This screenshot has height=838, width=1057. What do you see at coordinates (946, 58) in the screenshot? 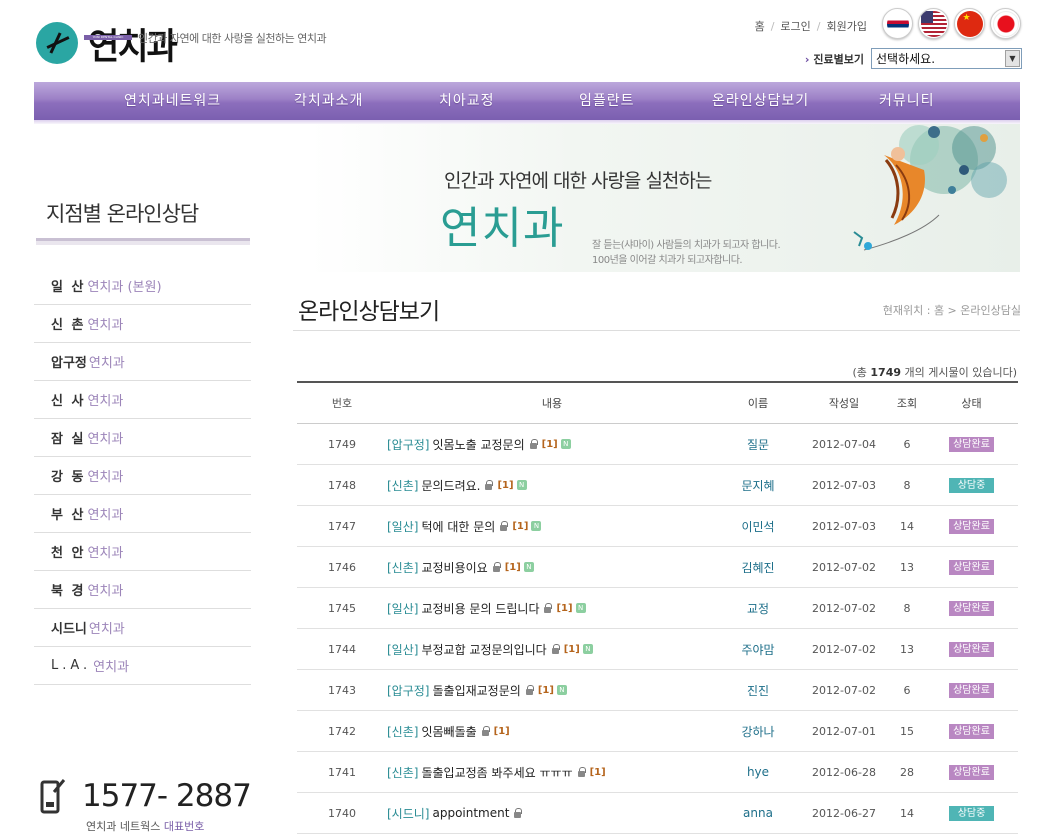
I see `clinic-select: 선택하세요. ▼` at bounding box center [946, 58].